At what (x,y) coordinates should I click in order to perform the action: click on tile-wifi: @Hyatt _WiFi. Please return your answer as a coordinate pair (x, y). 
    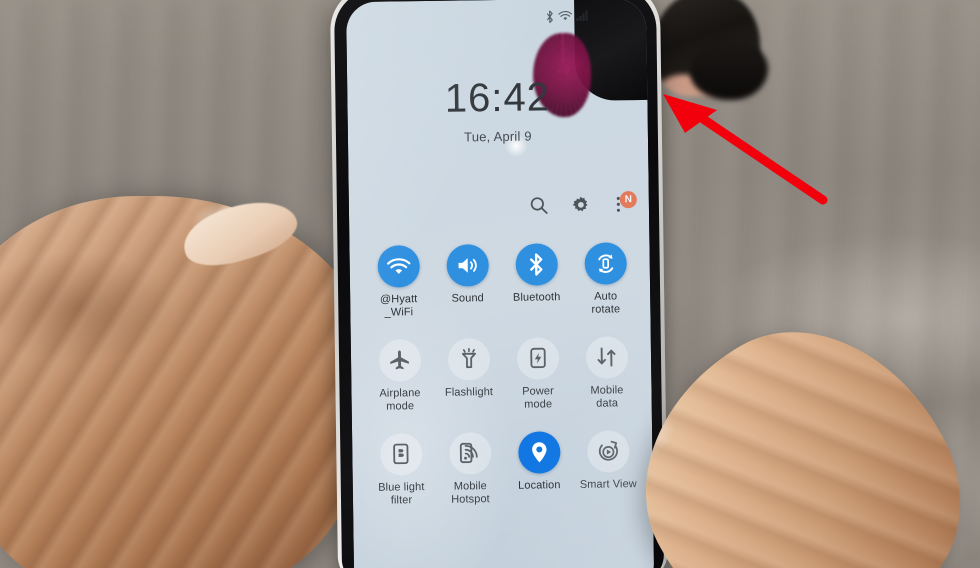
    Looking at the image, I should click on (398, 282).